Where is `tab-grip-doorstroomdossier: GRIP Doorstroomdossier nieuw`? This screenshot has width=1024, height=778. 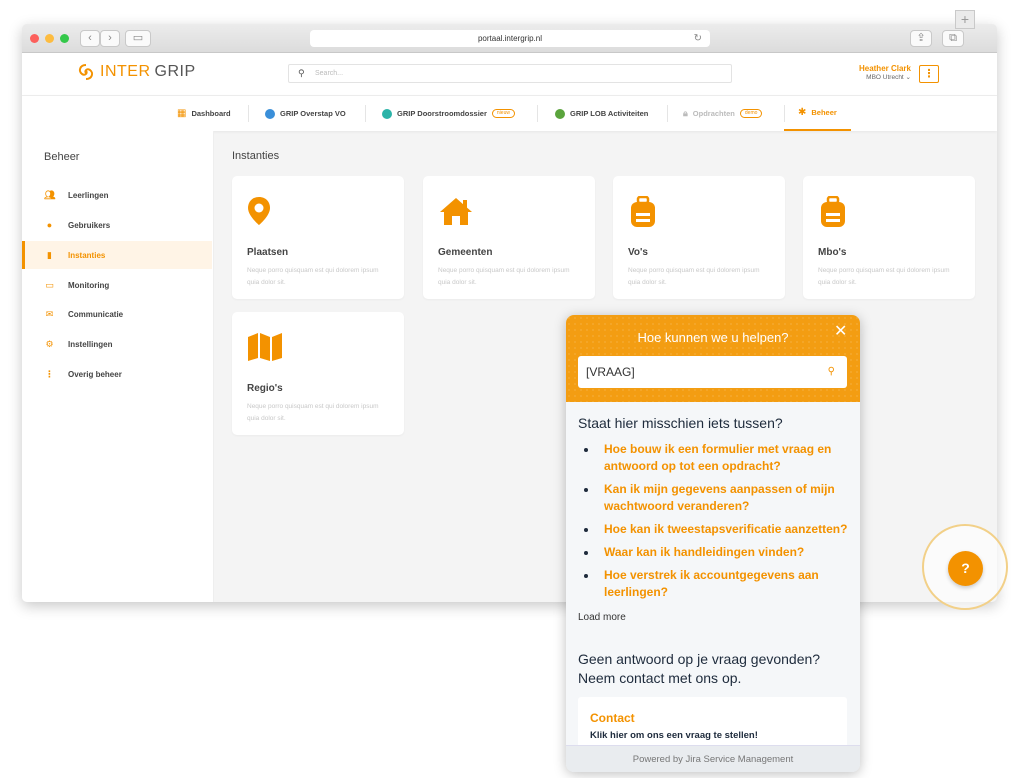 tab-grip-doorstroomdossier: GRIP Doorstroomdossier nieuw is located at coordinates (448, 113).